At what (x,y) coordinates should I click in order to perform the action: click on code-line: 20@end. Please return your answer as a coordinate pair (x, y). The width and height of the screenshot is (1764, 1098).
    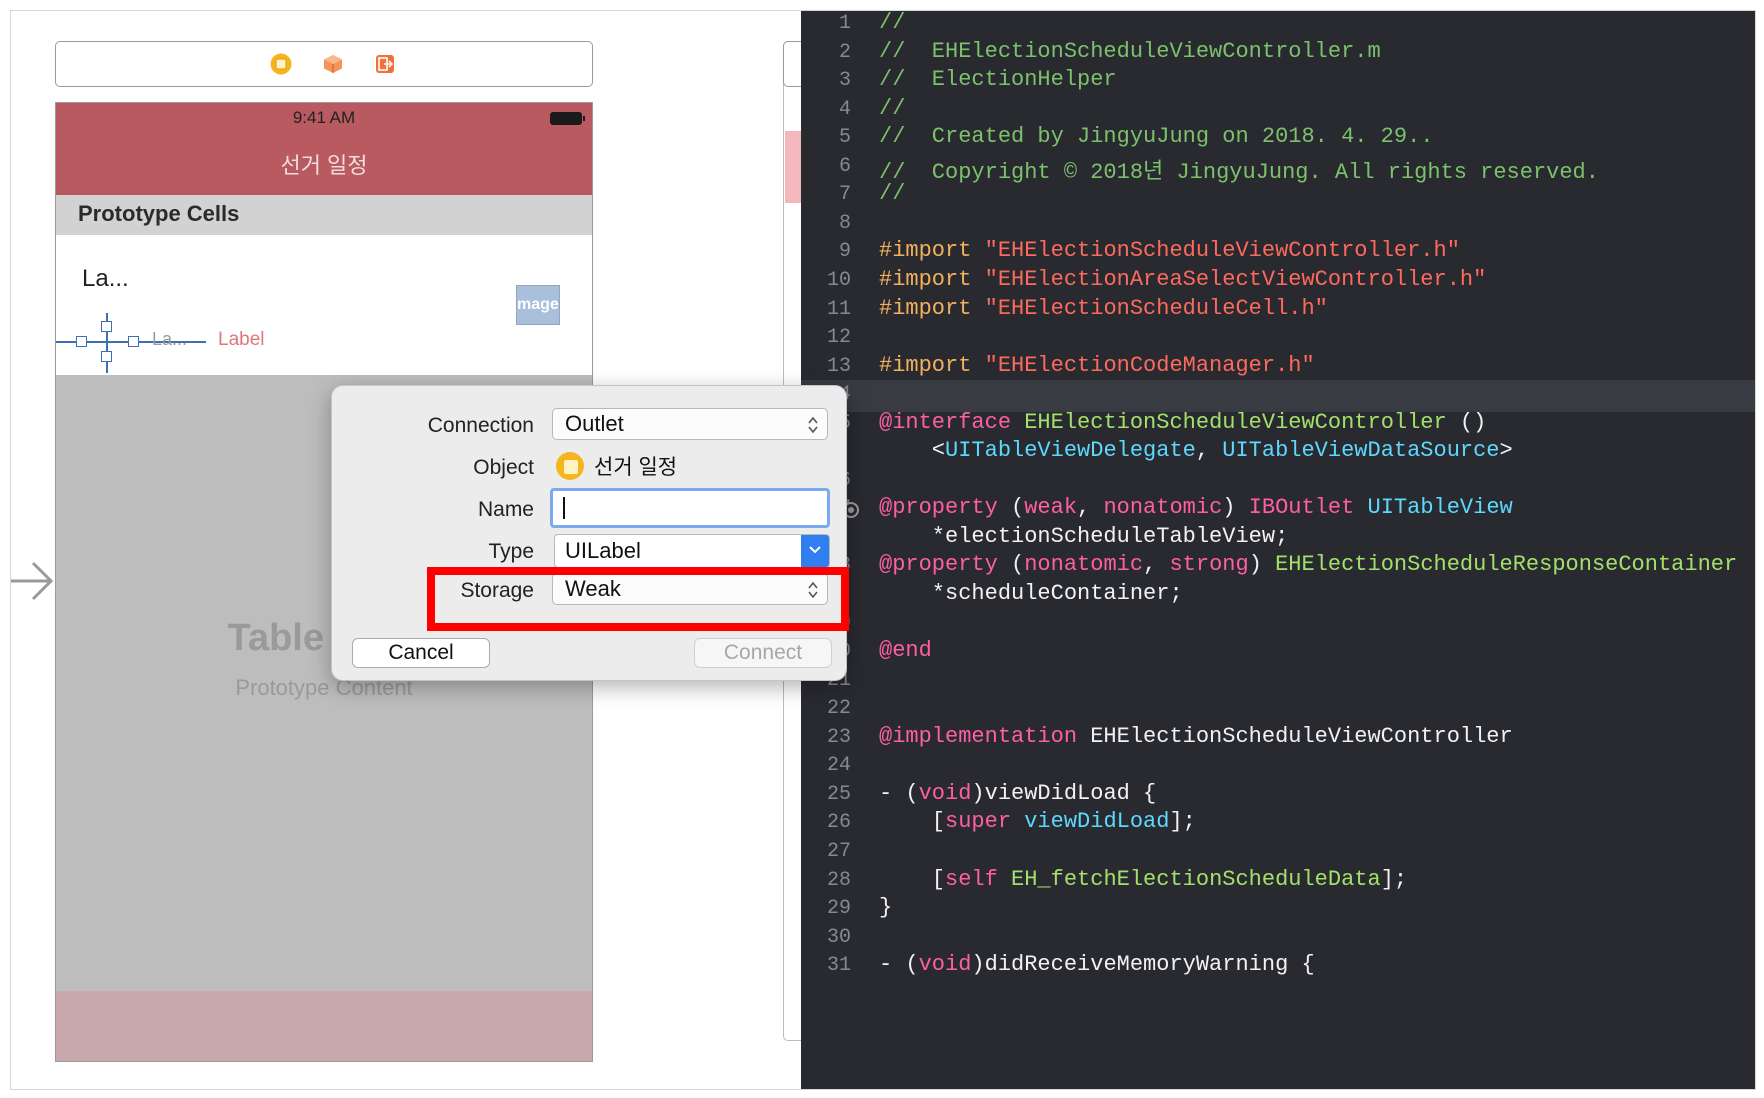
    Looking at the image, I should click on (1278, 653).